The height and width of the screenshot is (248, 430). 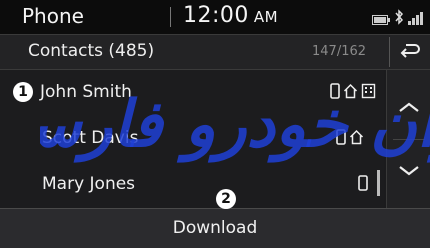 I want to click on status-icons, so click(x=398, y=19).